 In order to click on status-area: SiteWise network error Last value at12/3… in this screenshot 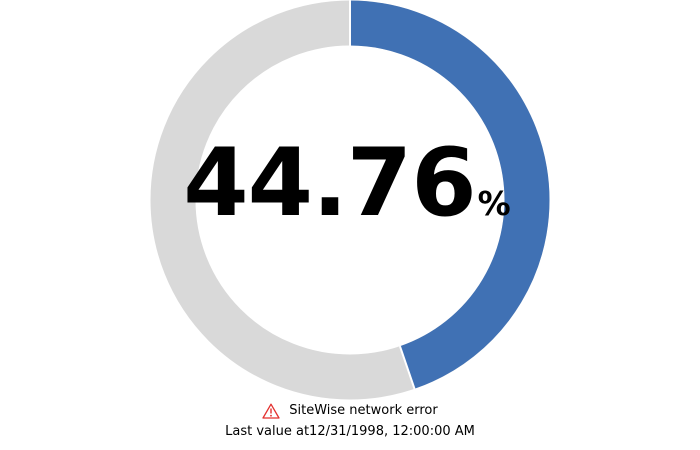, I will do `click(350, 421)`.